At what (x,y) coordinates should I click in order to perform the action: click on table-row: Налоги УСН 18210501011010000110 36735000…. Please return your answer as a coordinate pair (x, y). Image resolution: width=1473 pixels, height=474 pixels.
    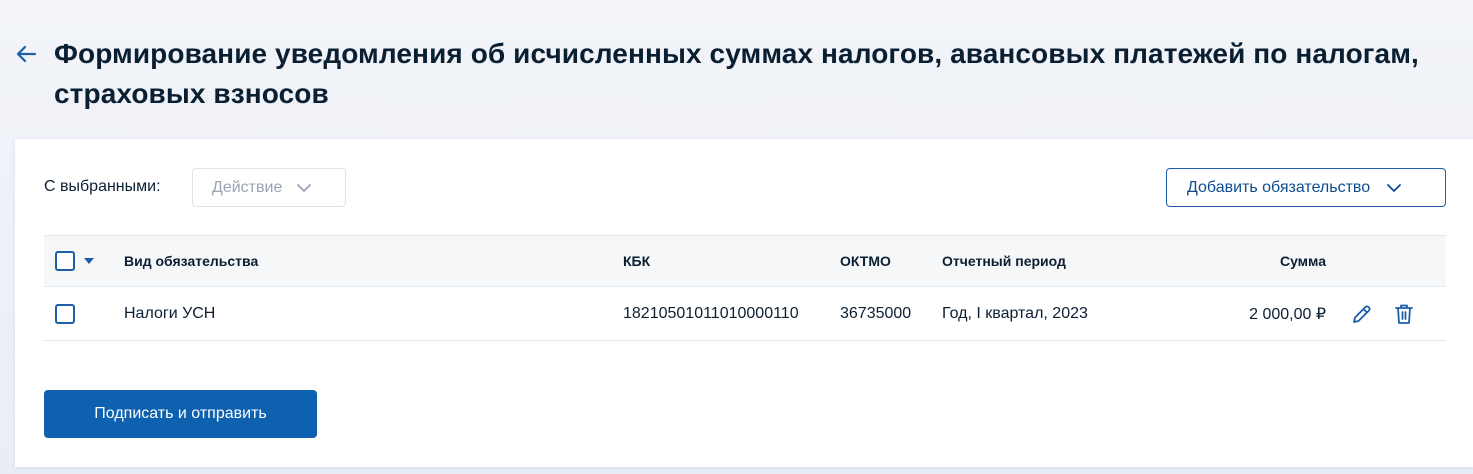
    Looking at the image, I should click on (745, 314).